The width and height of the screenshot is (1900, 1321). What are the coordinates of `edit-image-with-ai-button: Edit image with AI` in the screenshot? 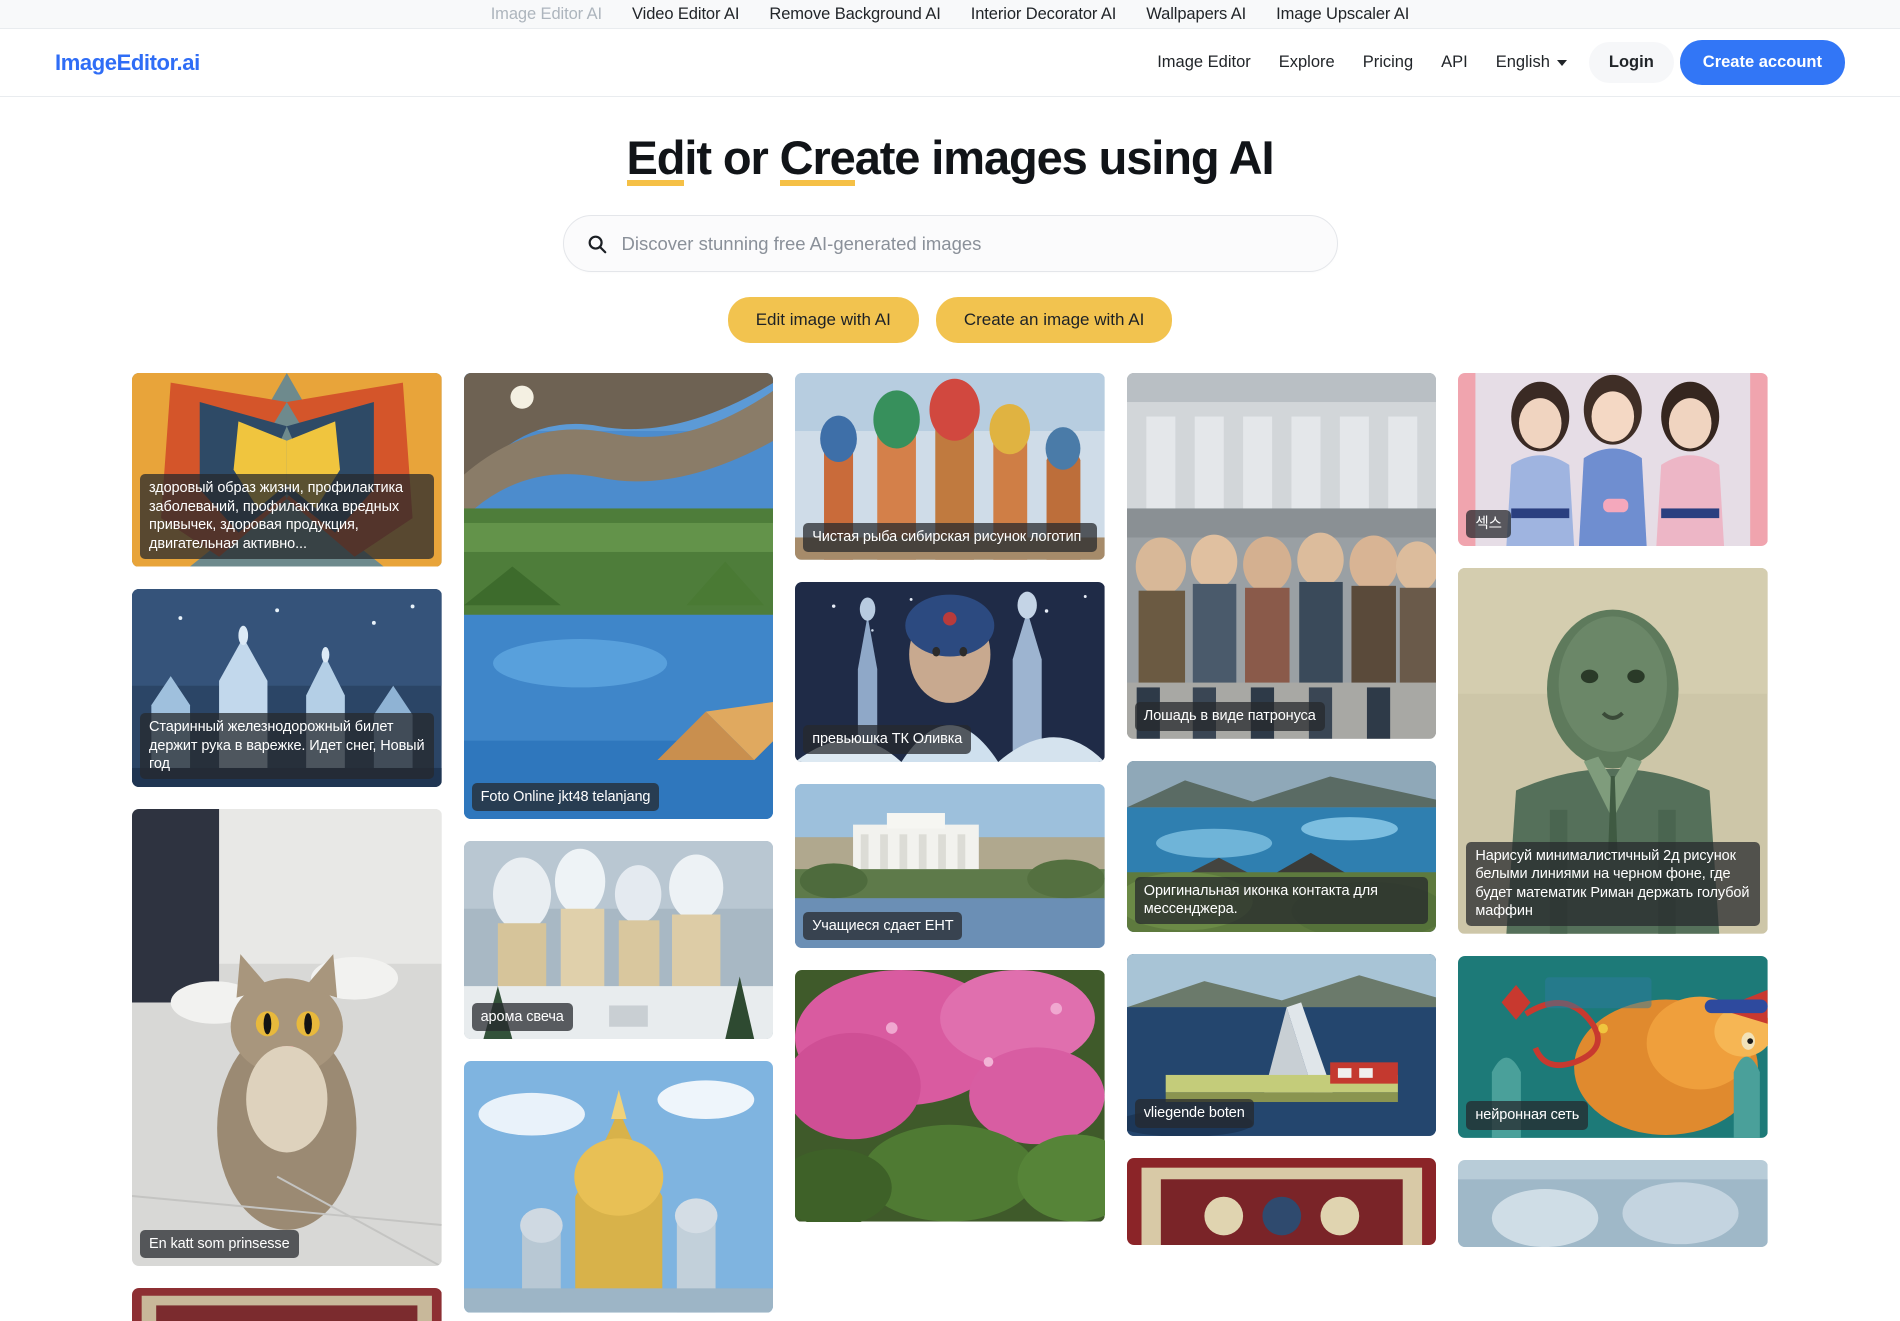 It's located at (823, 320).